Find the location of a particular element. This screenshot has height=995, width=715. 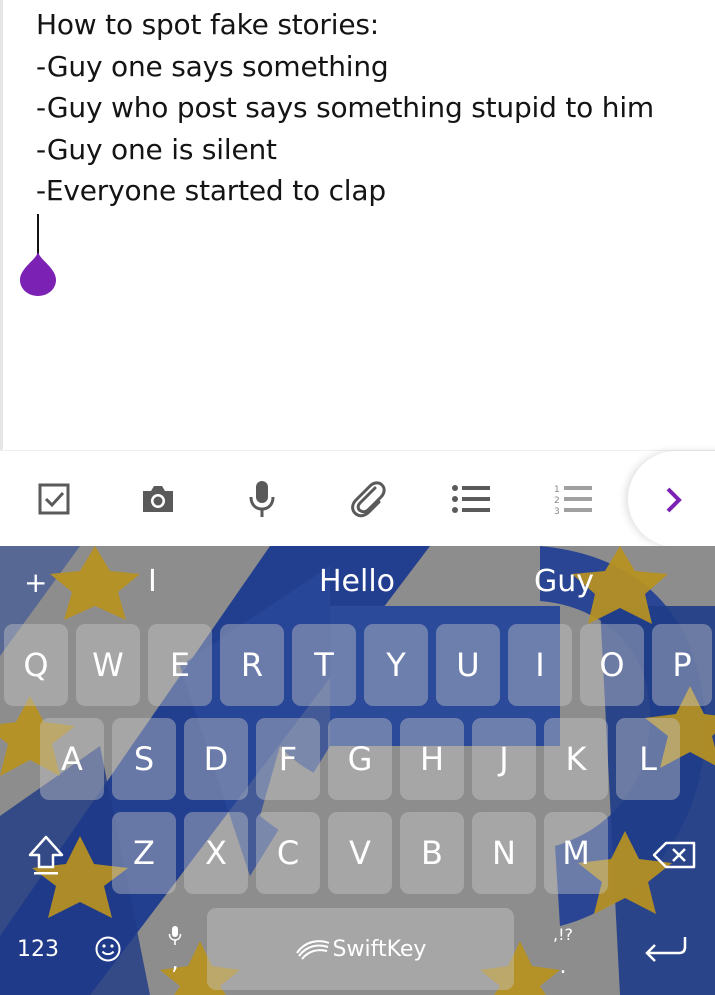

numbered-list-icon: 1 2 3 is located at coordinates (574, 499).